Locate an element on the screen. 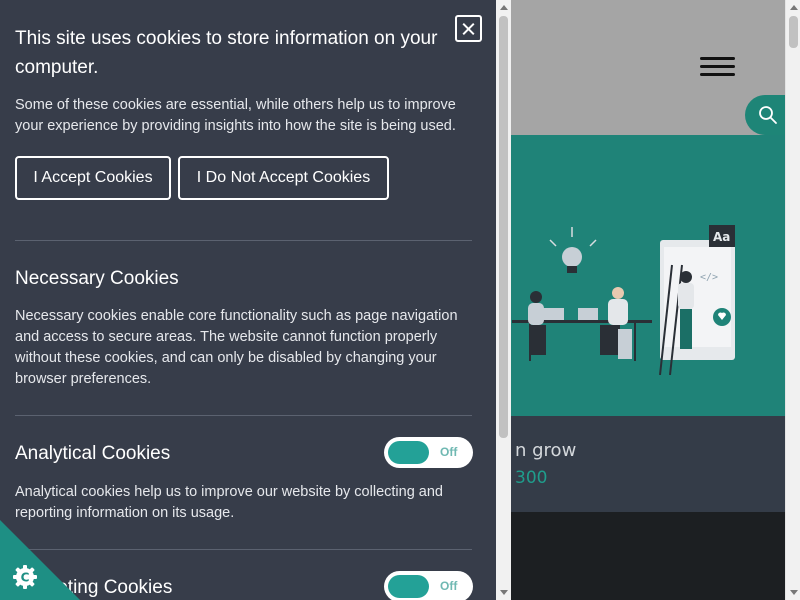 Image resolution: width=800 pixels, height=600 pixels. svg-text: C is located at coordinates (25, 578).